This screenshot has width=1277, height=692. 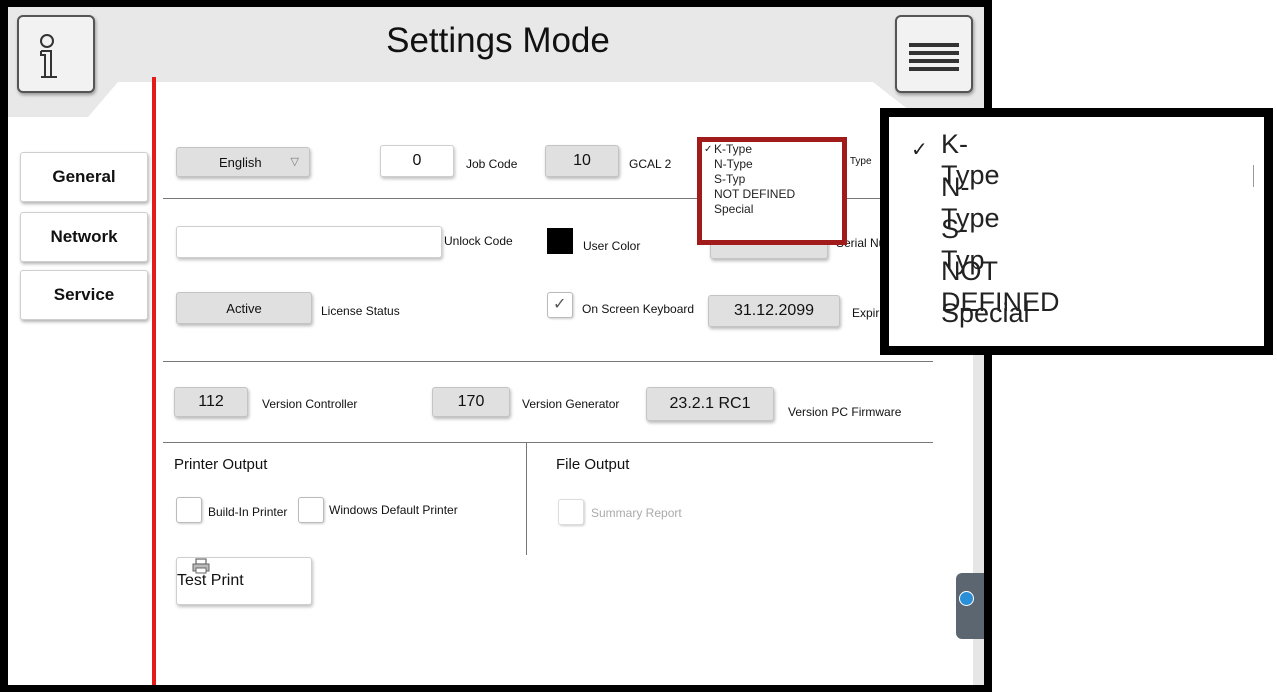 What do you see at coordinates (755, 194) in the screenshot?
I see `dropdown-option-label: NOT DEFINED` at bounding box center [755, 194].